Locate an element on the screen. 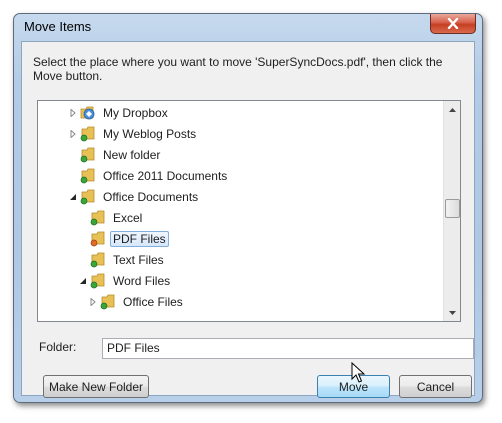 The image size is (502, 423). tree-item-office-files: Office Files is located at coordinates (240, 301).